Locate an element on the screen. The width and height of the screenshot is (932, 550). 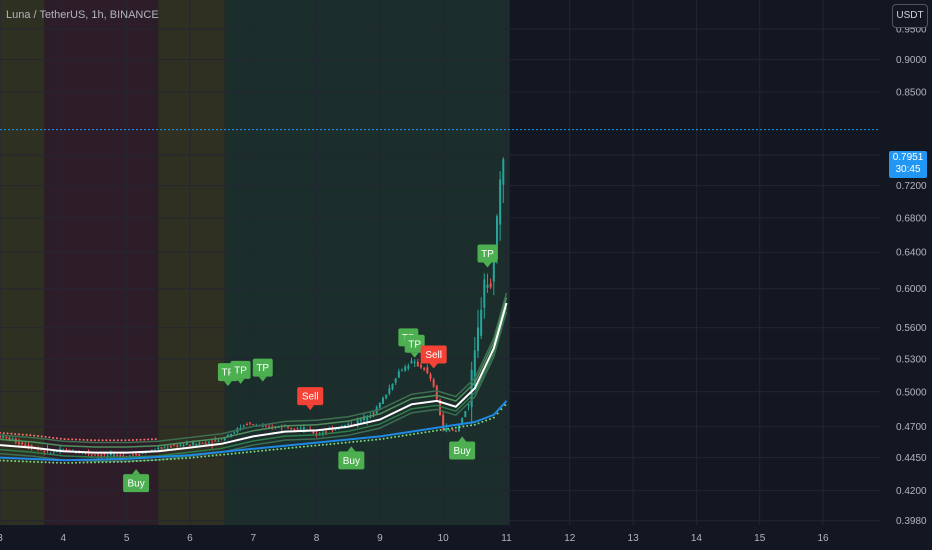
time-tick-label: 4 is located at coordinates (64, 538).